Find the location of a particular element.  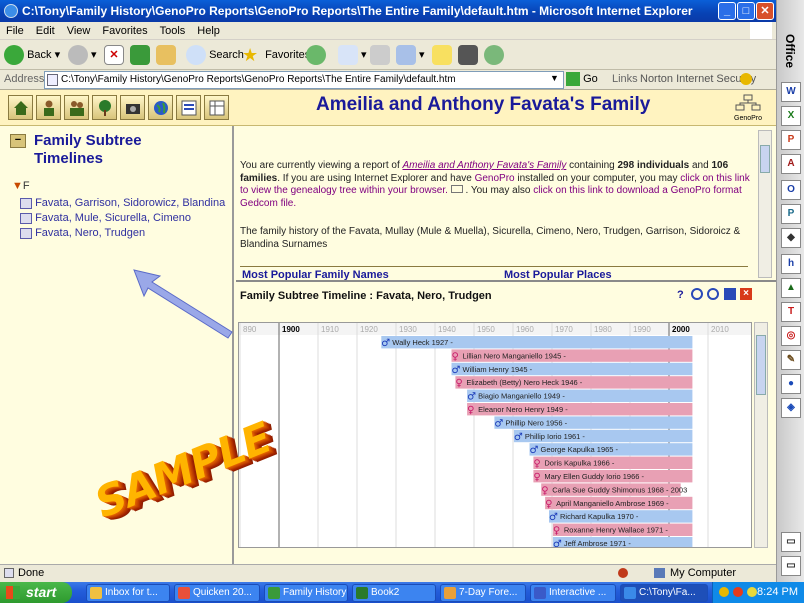

address-dropdown-icon: ▼ is located at coordinates (554, 78).